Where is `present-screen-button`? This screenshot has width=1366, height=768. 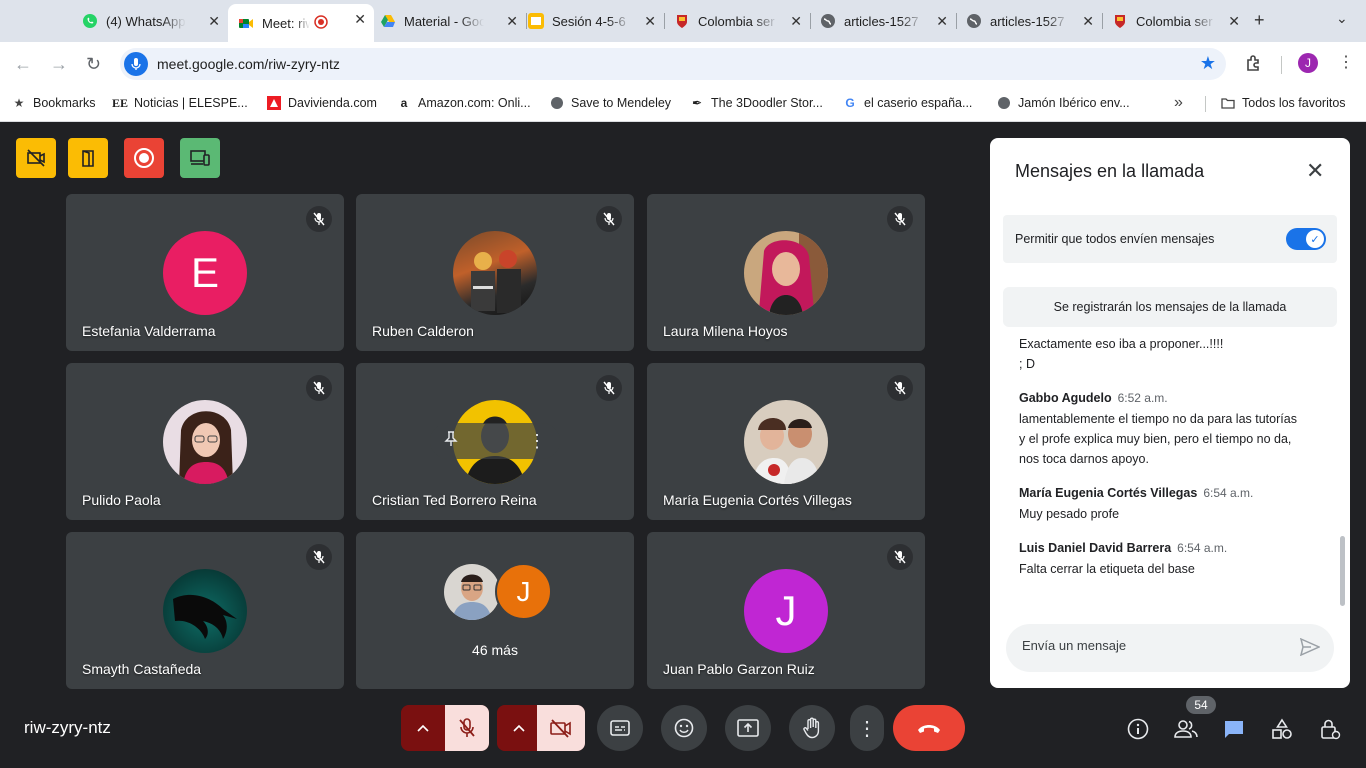
present-screen-button is located at coordinates (748, 728).